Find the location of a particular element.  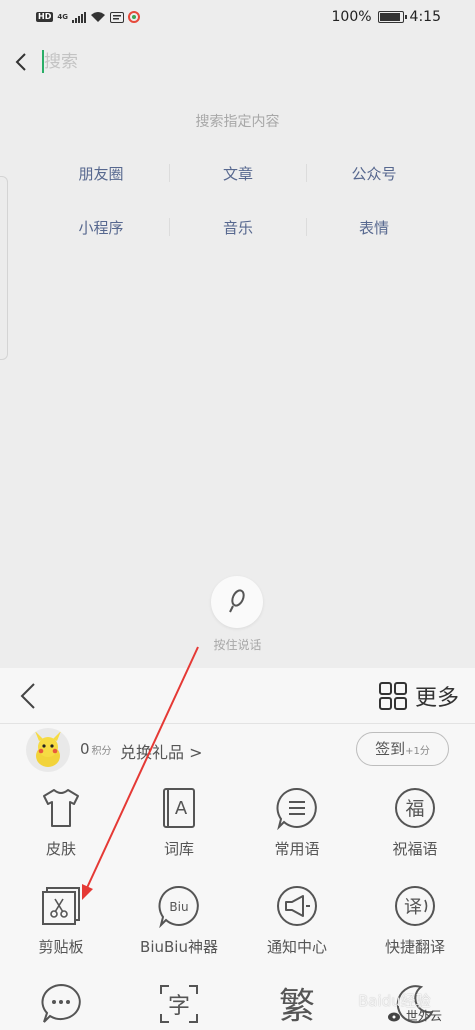

side-drawer-handle is located at coordinates (4, 268).